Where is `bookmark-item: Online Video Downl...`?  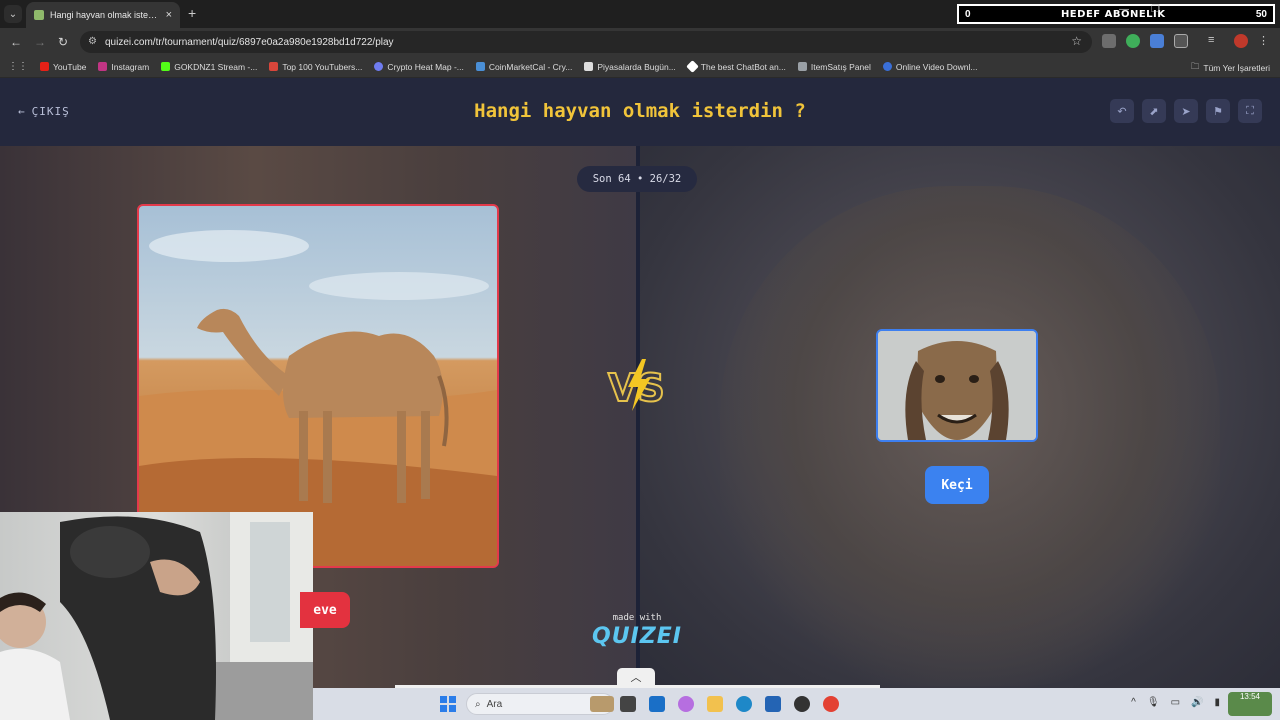 bookmark-item: Online Video Downl... is located at coordinates (930, 66).